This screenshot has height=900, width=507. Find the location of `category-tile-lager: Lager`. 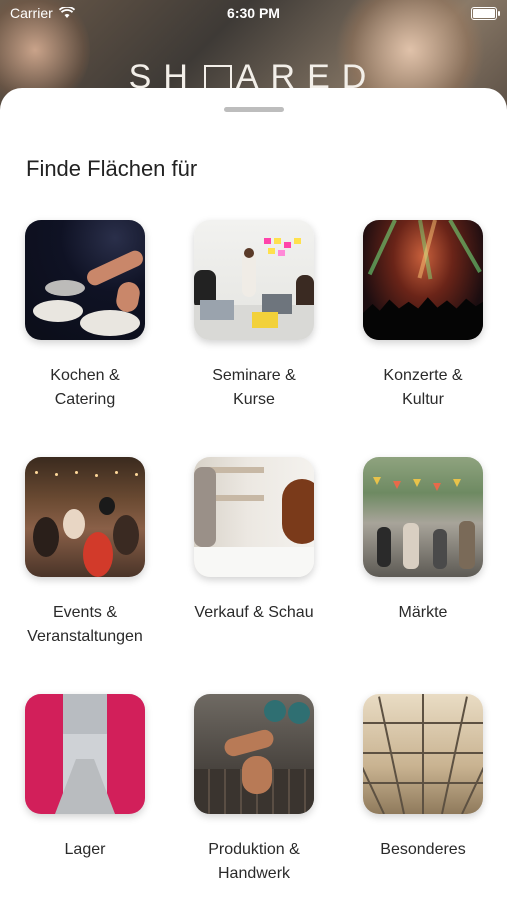

category-tile-lager: Lager is located at coordinates (85, 778).